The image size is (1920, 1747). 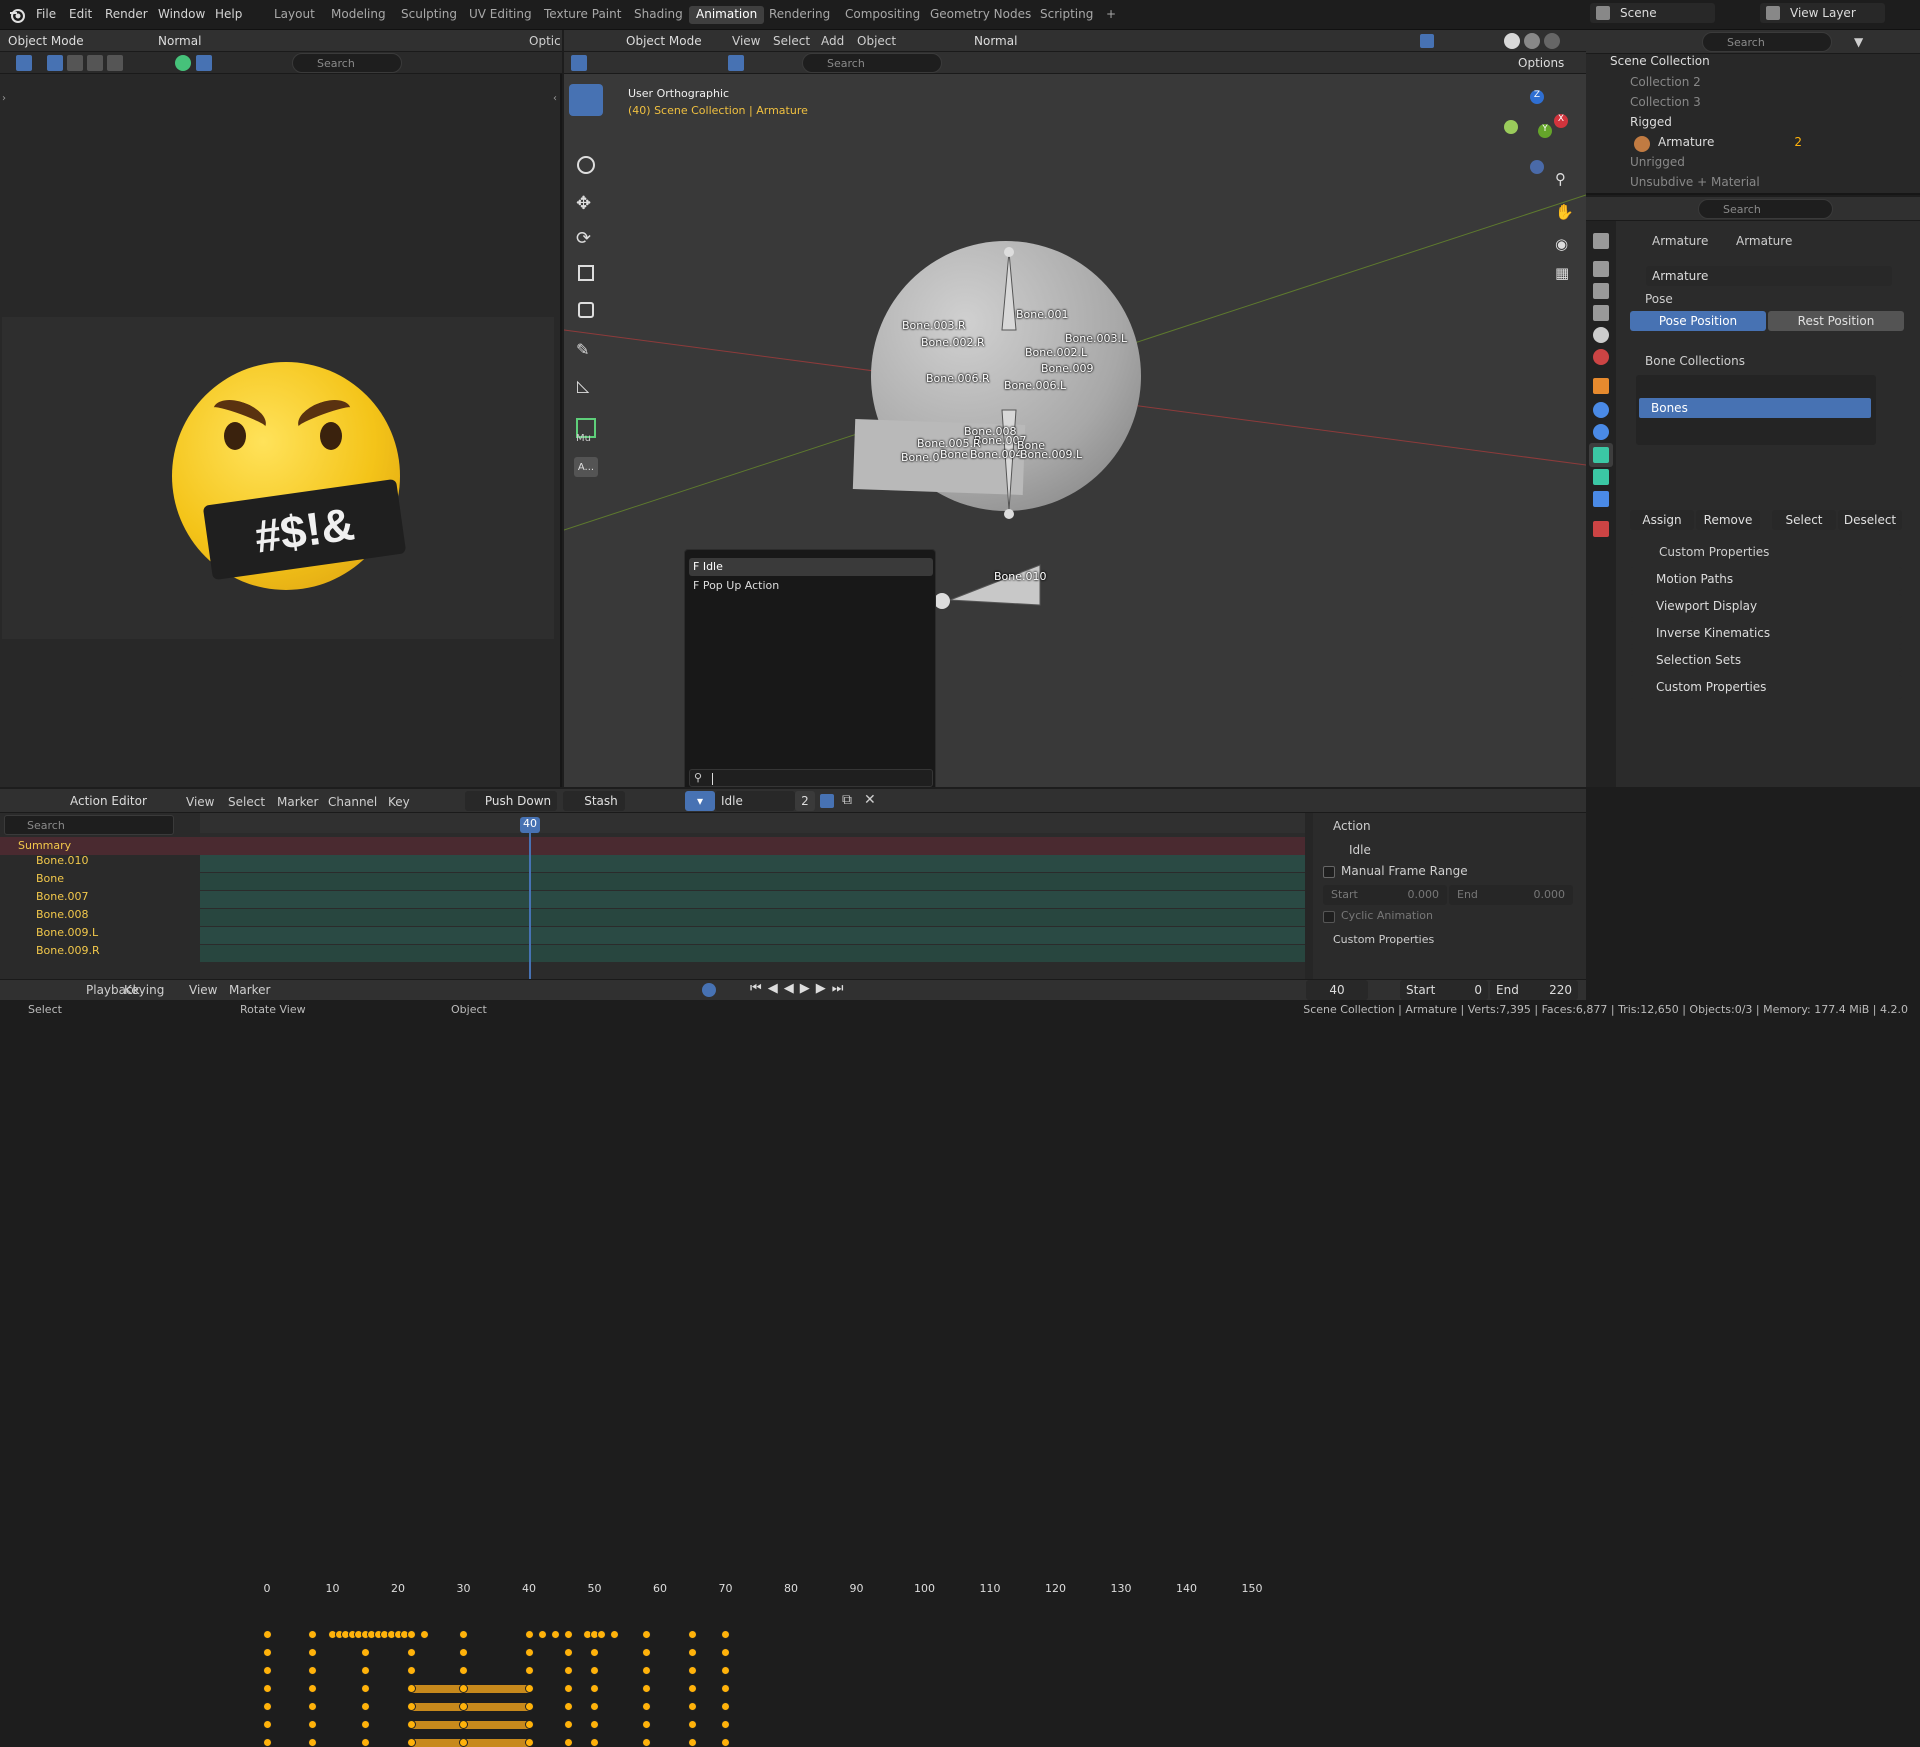 What do you see at coordinates (100, 915) in the screenshot?
I see `channel-row: Bone.008` at bounding box center [100, 915].